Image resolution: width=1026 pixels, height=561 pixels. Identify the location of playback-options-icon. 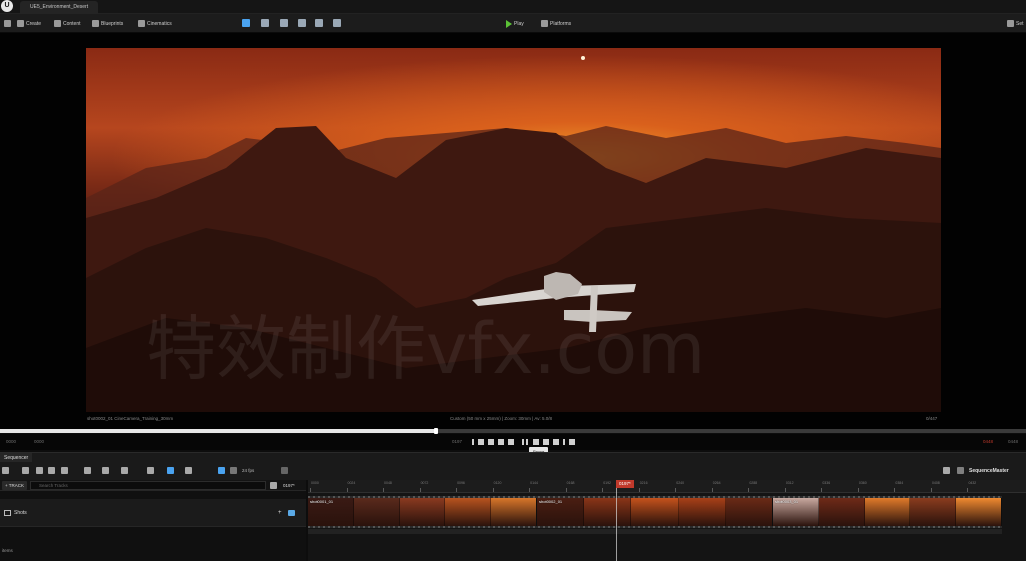
(124, 470).